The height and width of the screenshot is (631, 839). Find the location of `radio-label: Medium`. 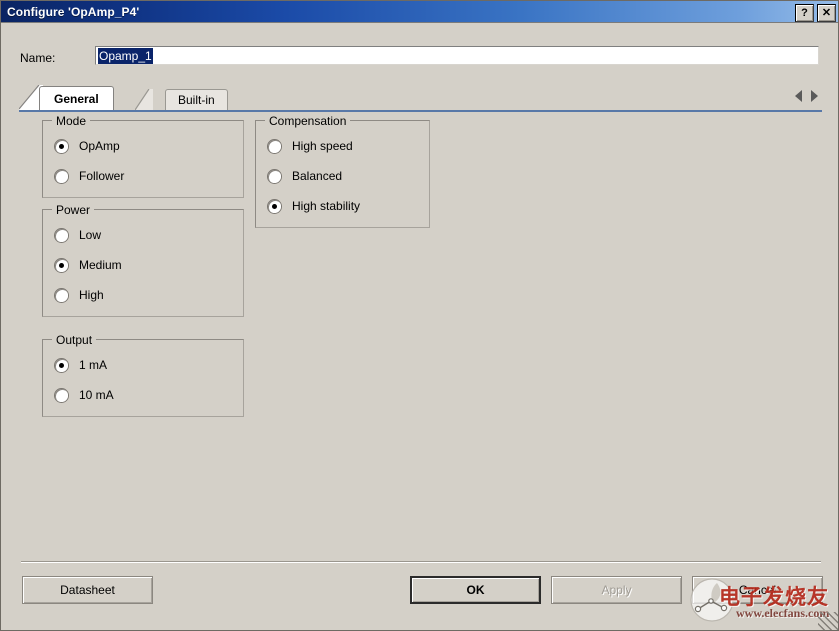

radio-label: Medium is located at coordinates (100, 265).